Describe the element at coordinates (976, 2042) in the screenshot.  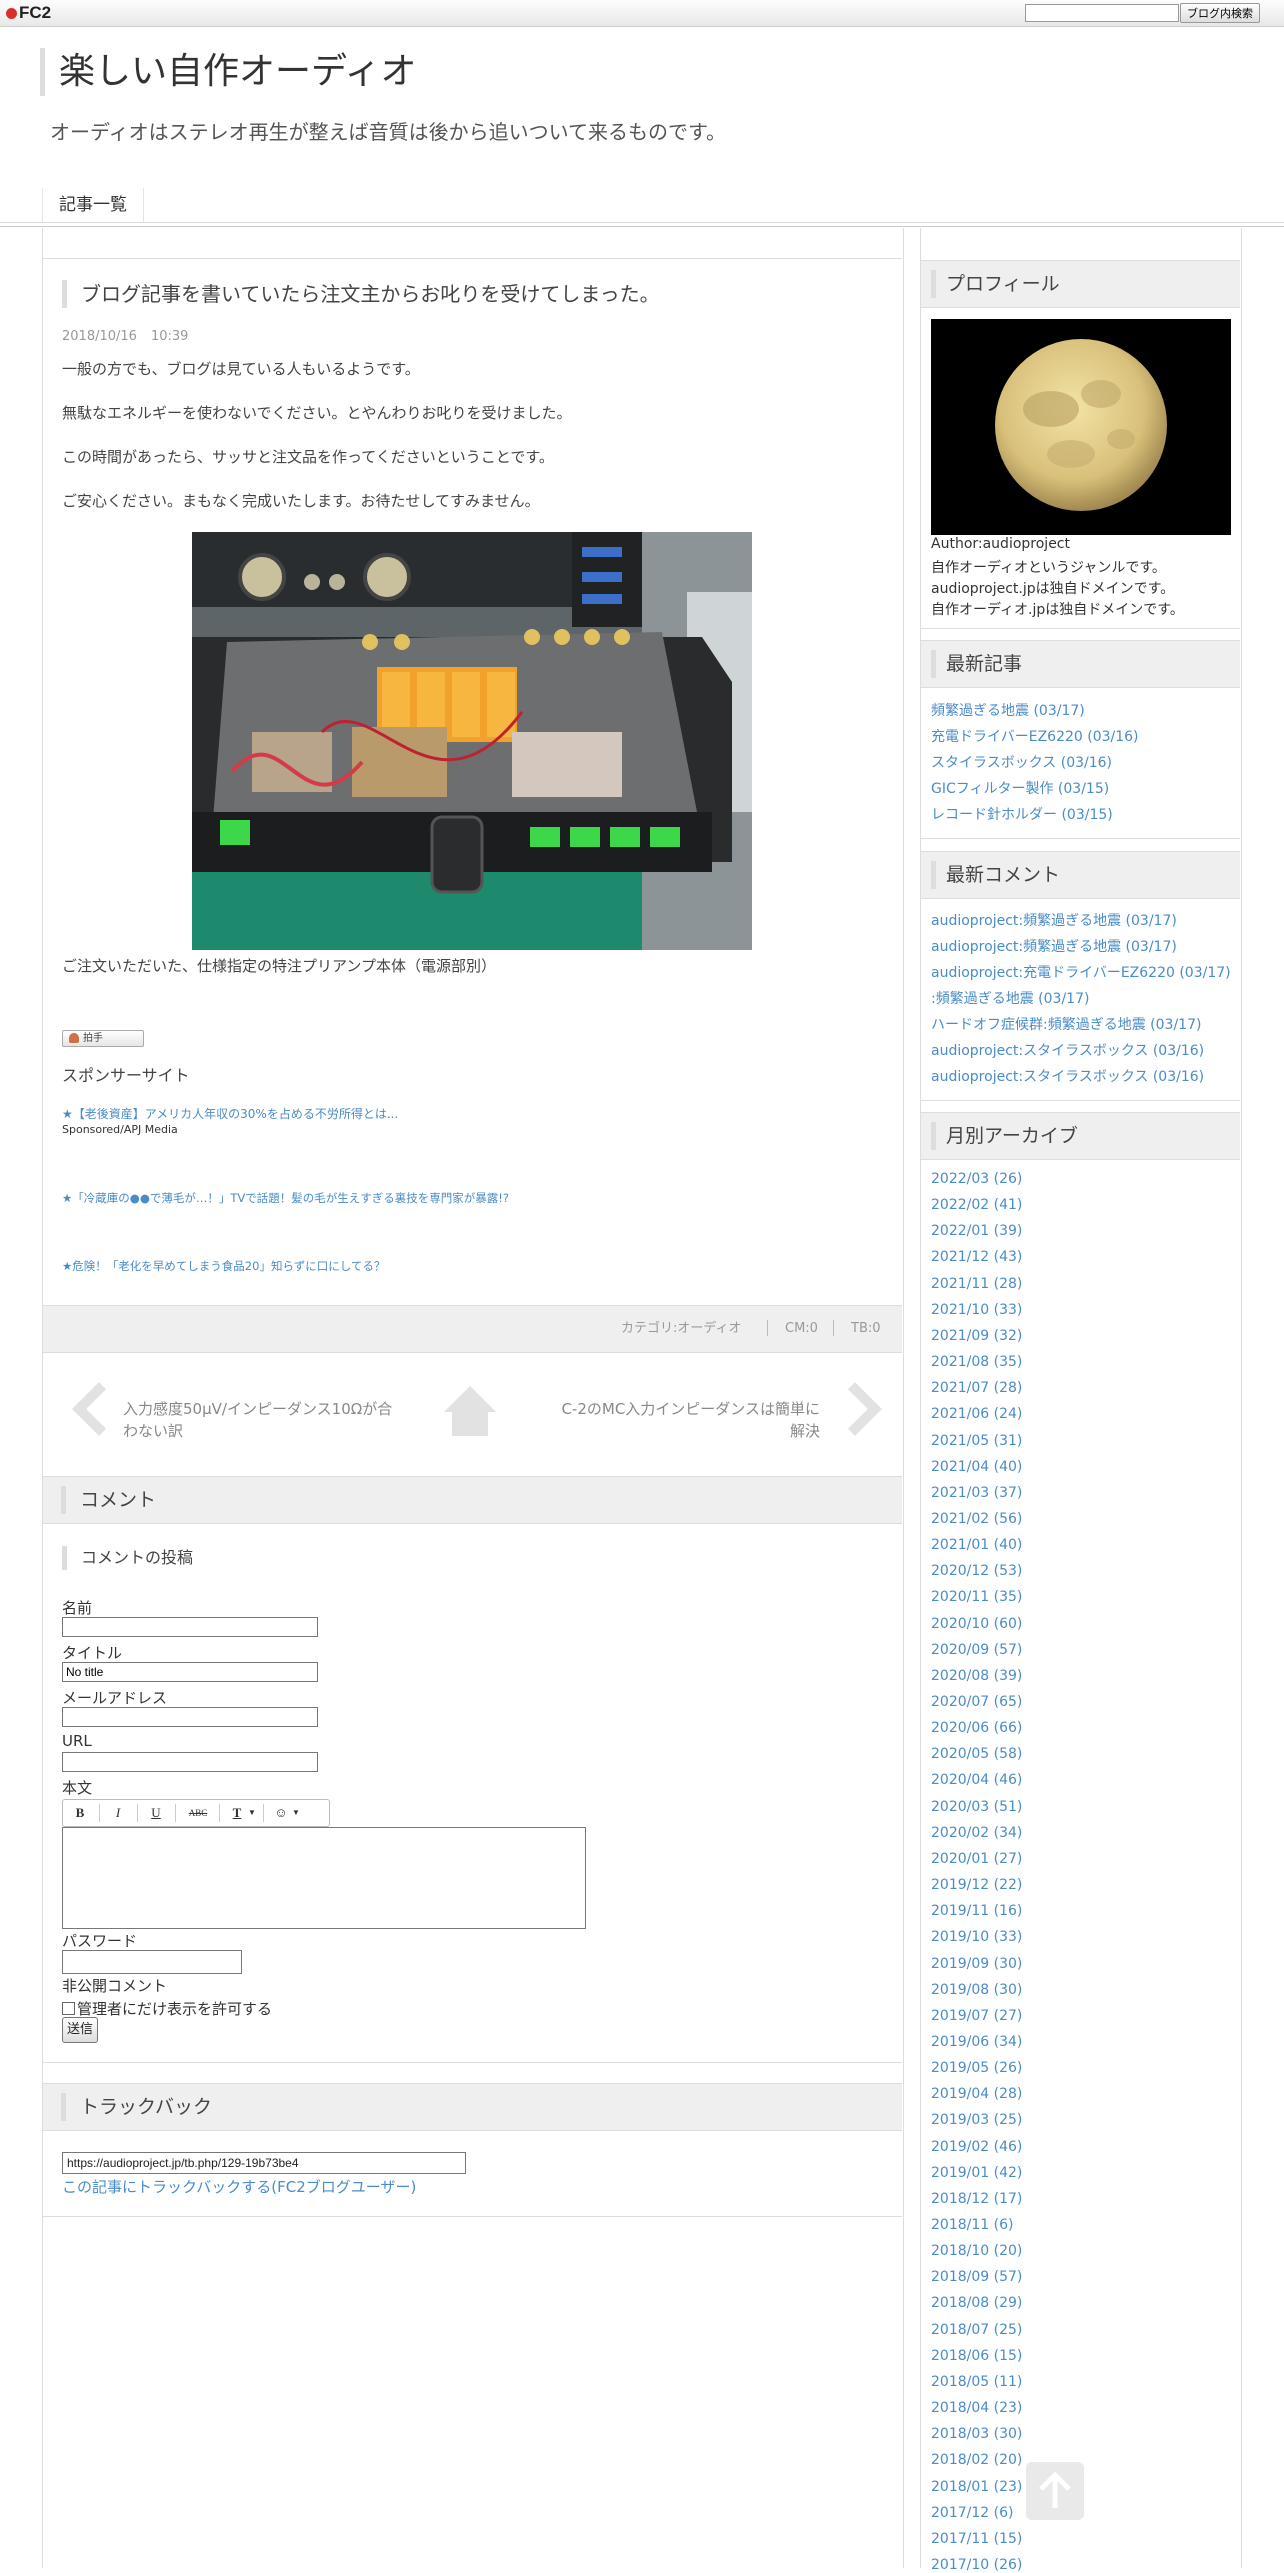
I see `archive-link: 2019/06 (34)` at that location.